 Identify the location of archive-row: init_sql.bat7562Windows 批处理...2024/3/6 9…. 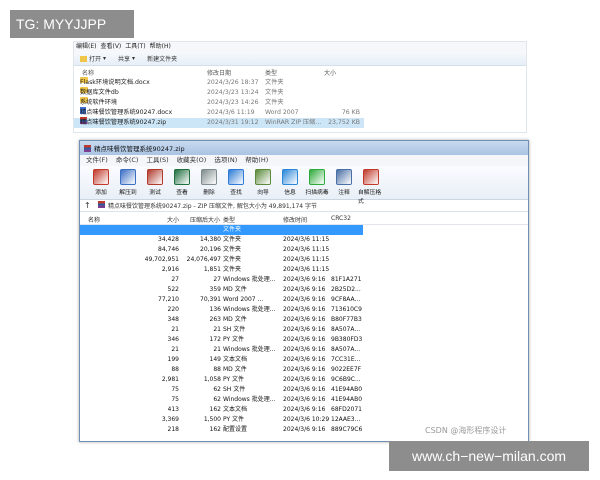
(260, 400).